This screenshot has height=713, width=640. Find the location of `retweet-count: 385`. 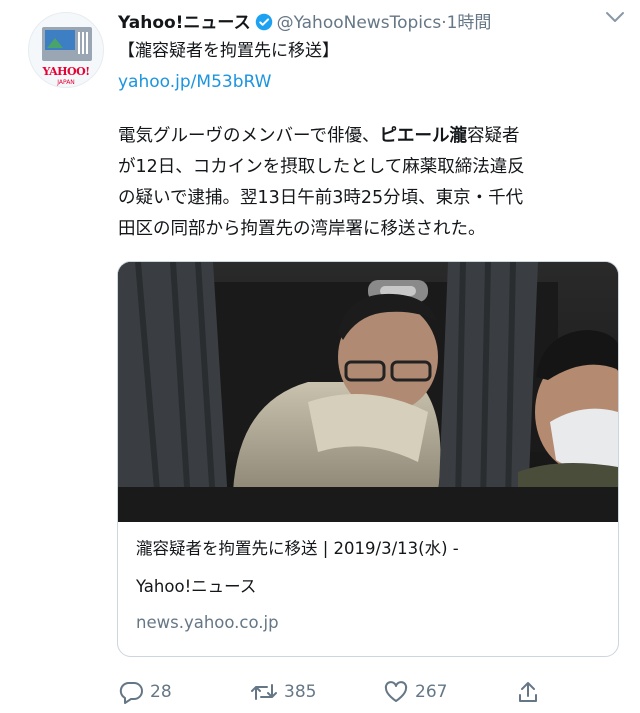

retweet-count: 385 is located at coordinates (300, 692).